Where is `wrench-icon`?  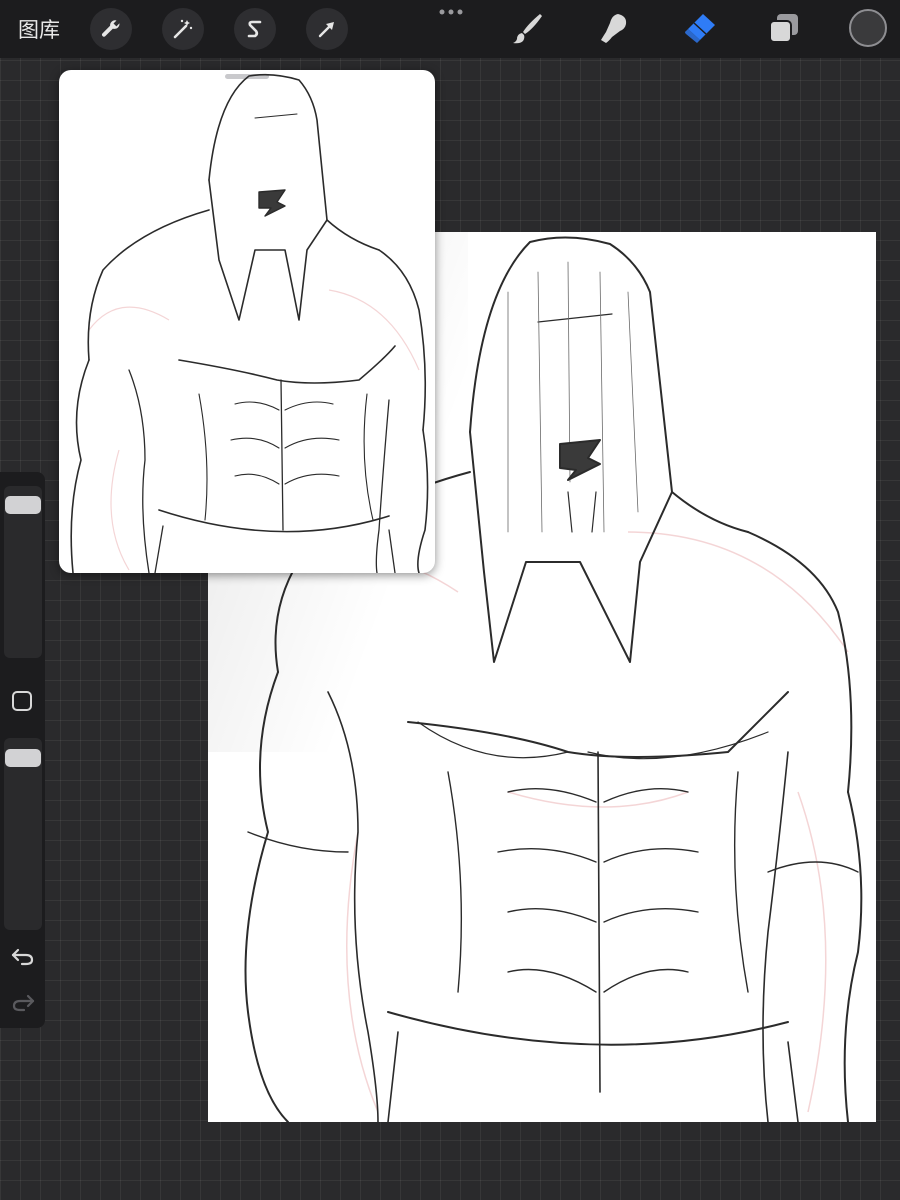 wrench-icon is located at coordinates (111, 29).